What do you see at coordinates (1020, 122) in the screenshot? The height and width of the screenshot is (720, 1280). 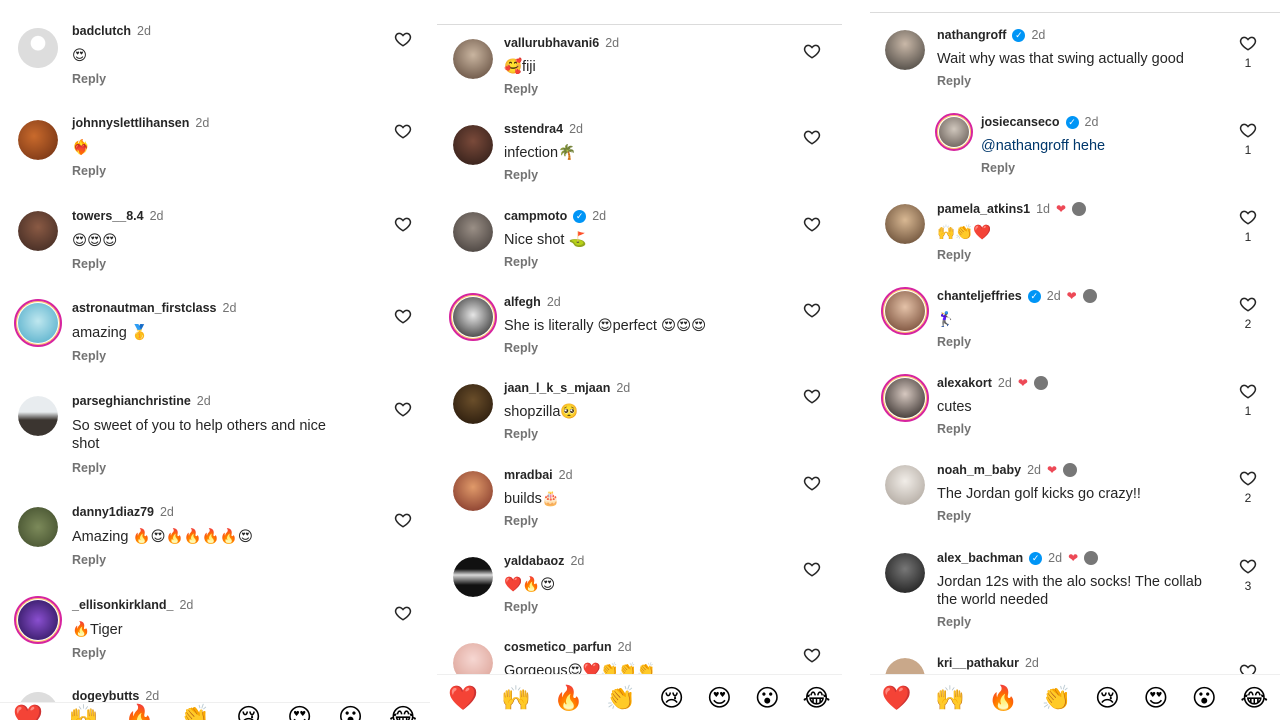 I see `username: josiecanseco` at bounding box center [1020, 122].